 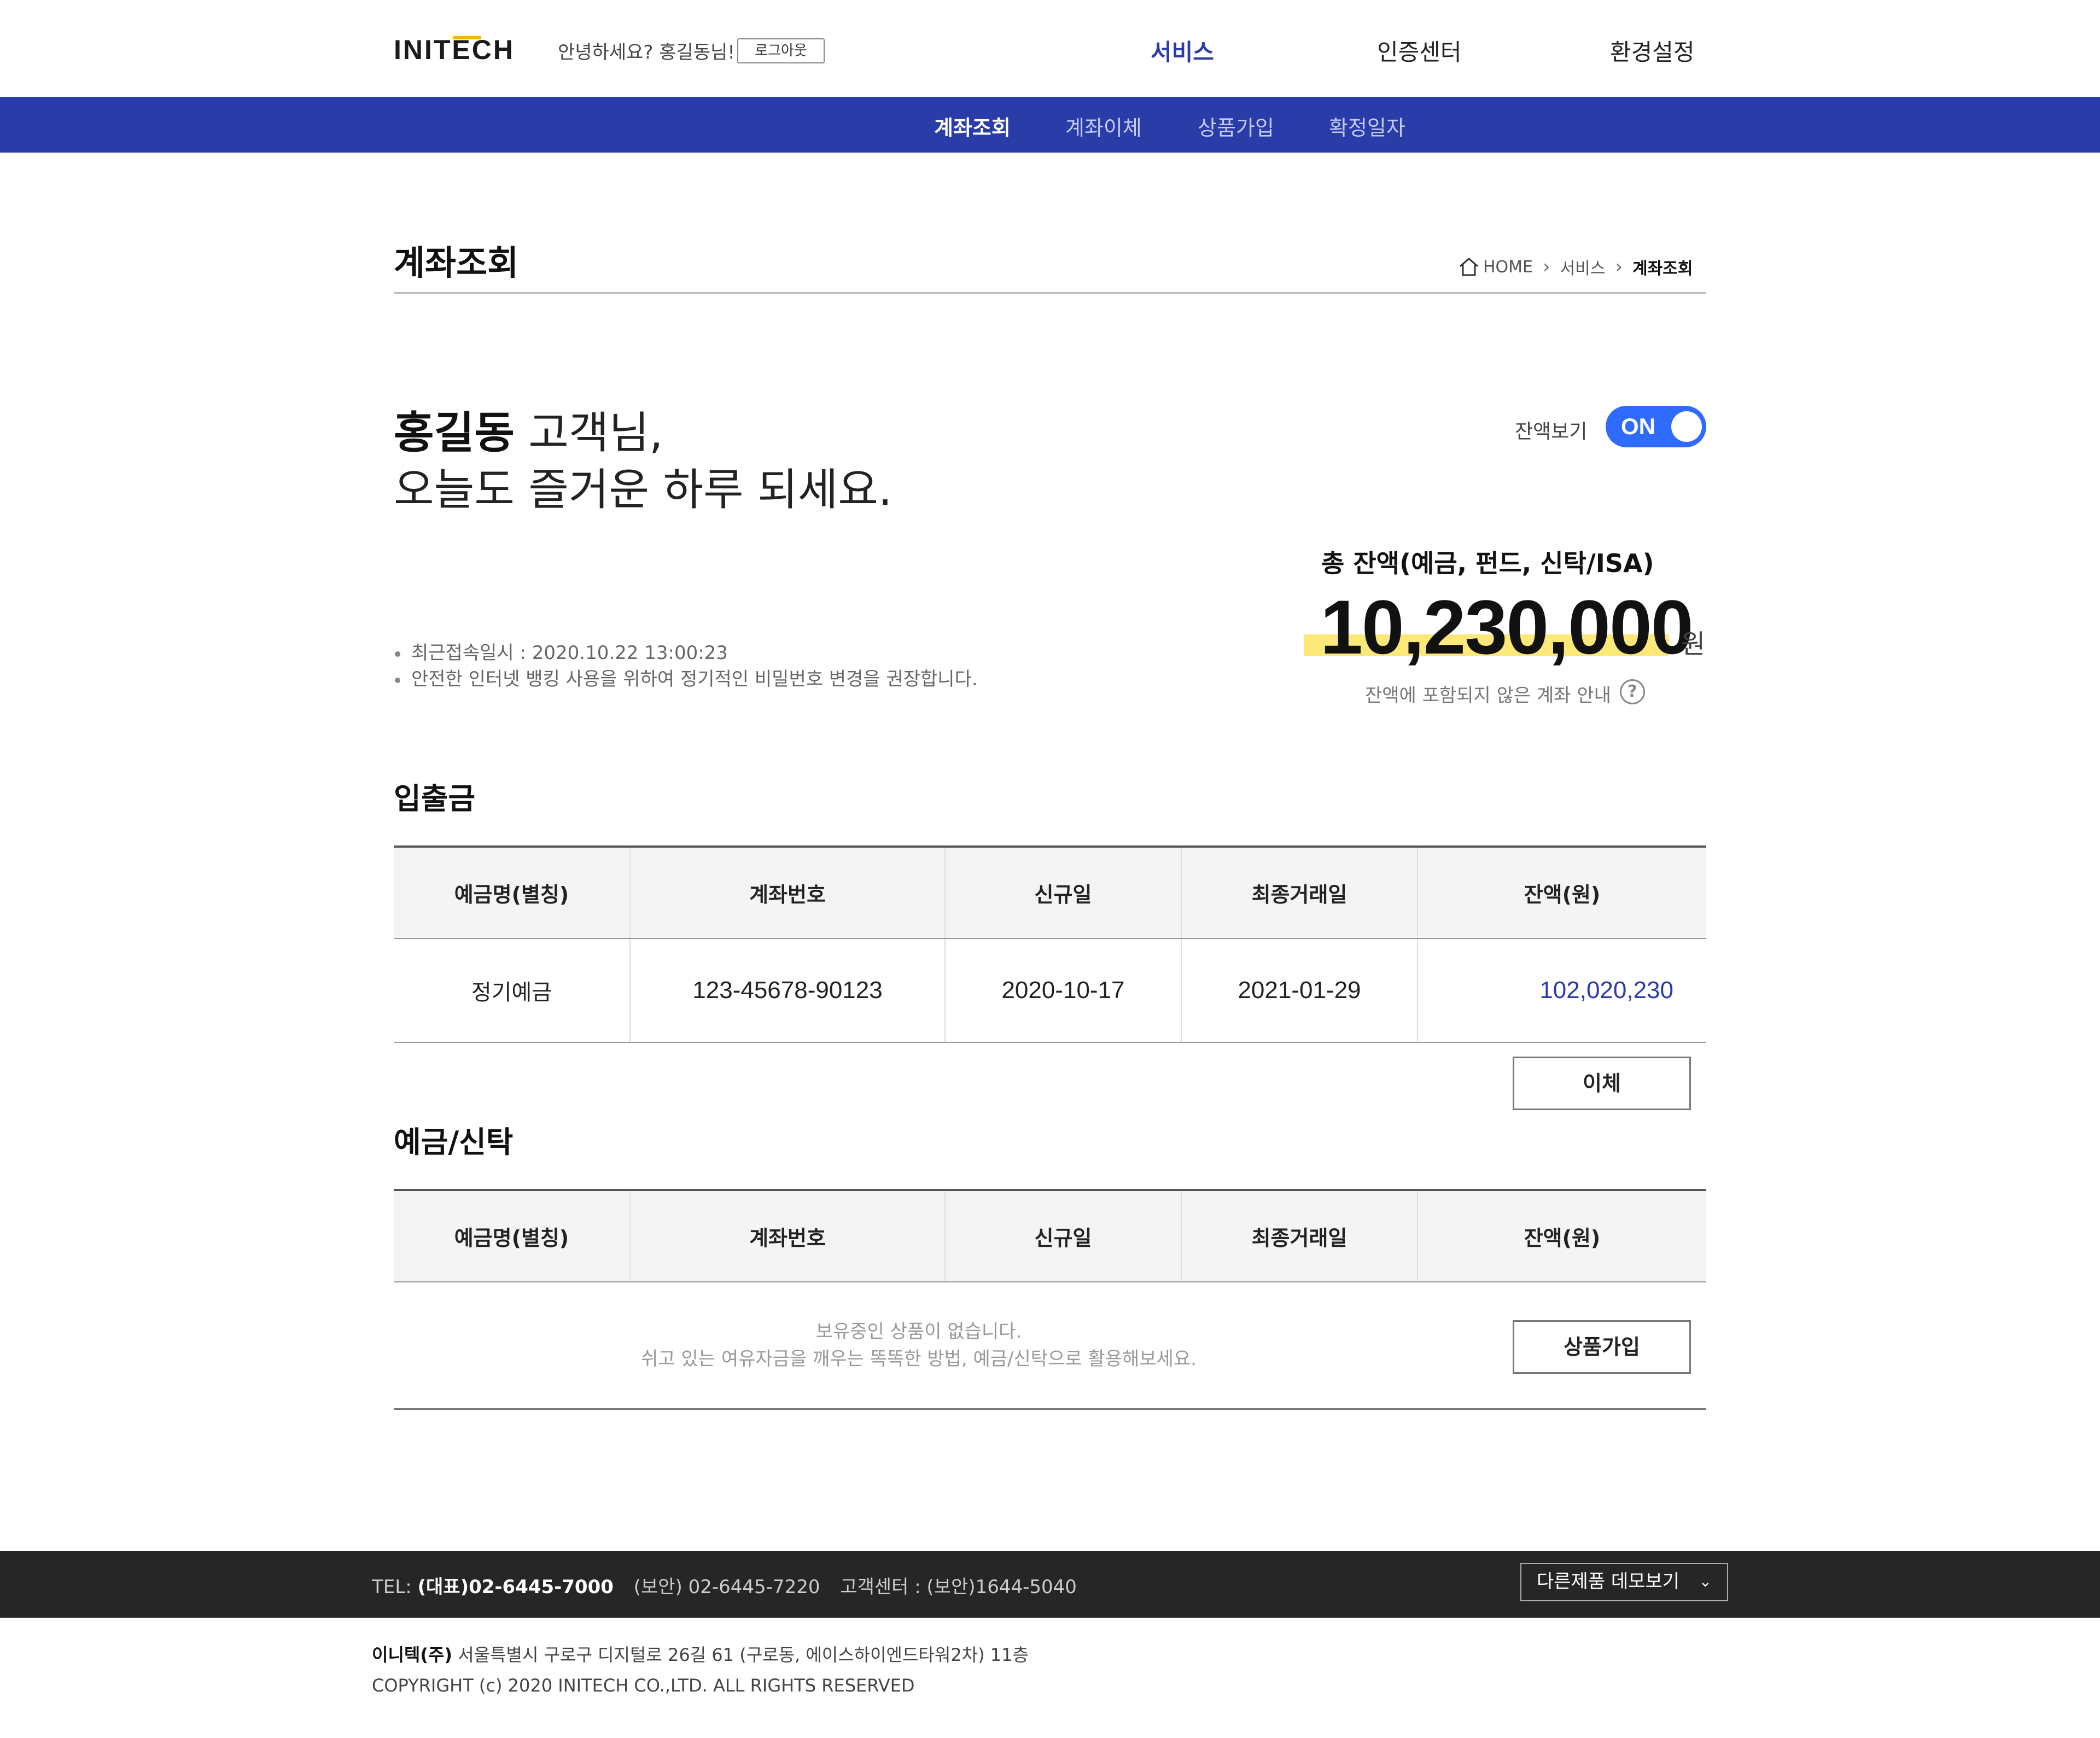 What do you see at coordinates (1103, 126) in the screenshot?
I see `subnav-transfer: 계좌이체` at bounding box center [1103, 126].